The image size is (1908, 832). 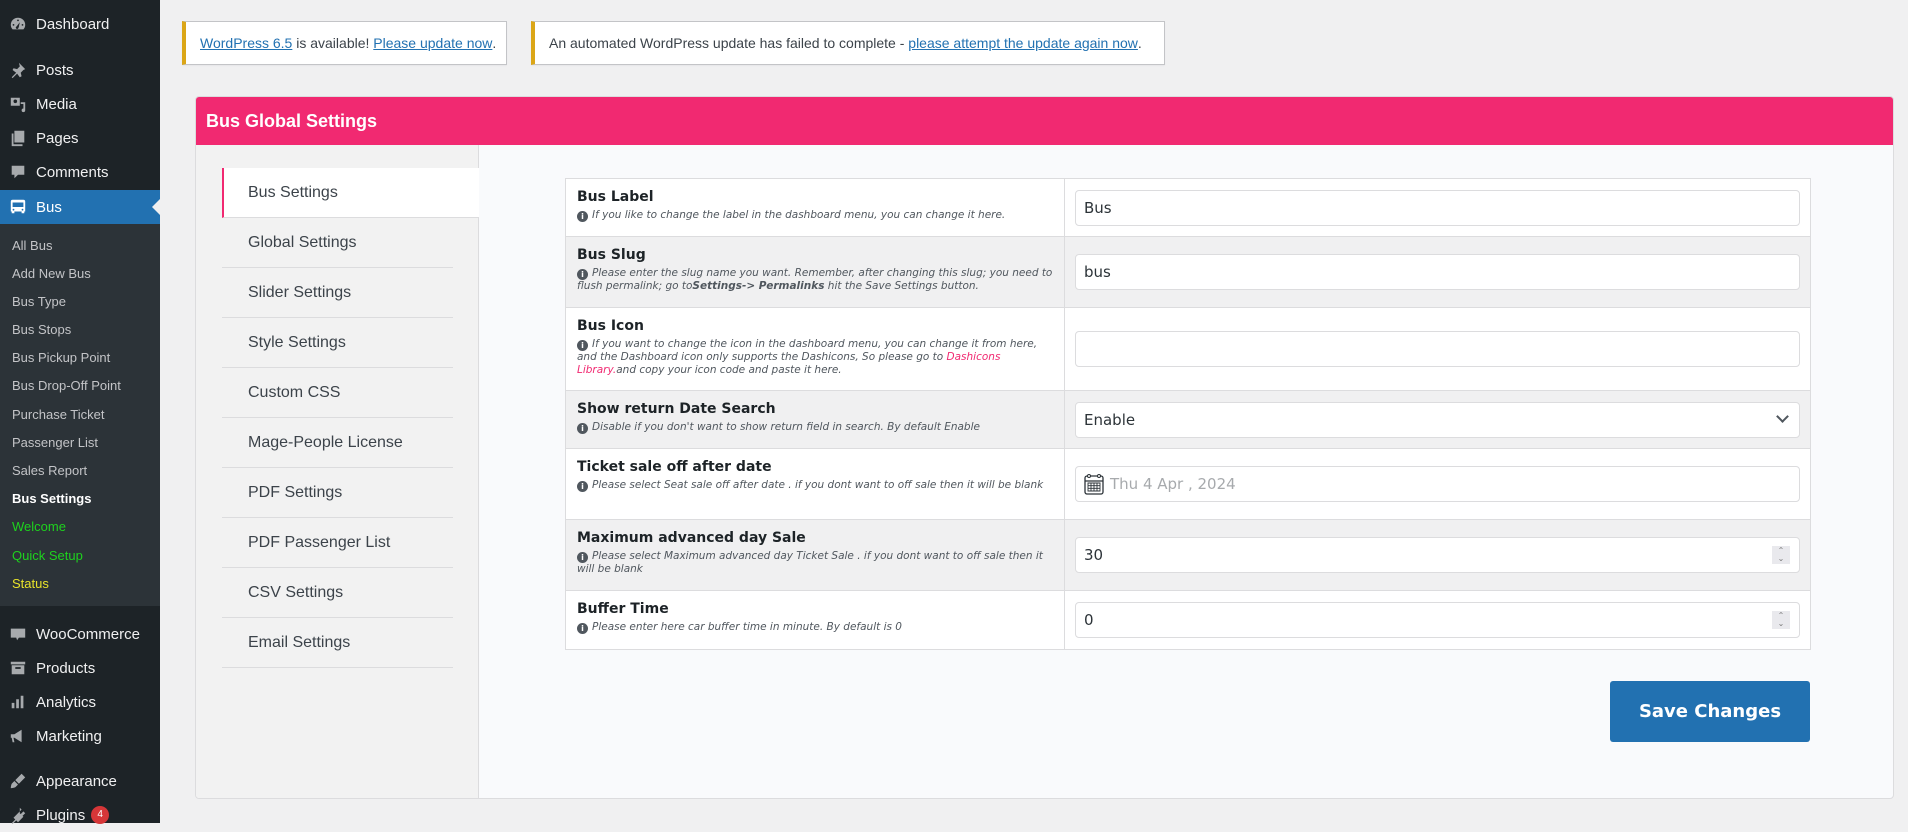 I want to click on archive-icon, so click(x=18, y=668).